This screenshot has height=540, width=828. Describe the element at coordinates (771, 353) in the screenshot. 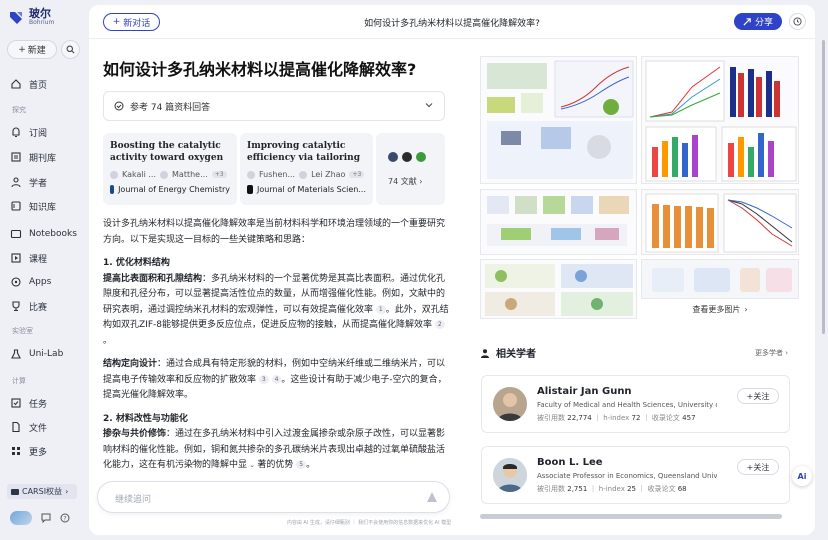

I see `more-scholars-link: 更多学者 ›` at that location.